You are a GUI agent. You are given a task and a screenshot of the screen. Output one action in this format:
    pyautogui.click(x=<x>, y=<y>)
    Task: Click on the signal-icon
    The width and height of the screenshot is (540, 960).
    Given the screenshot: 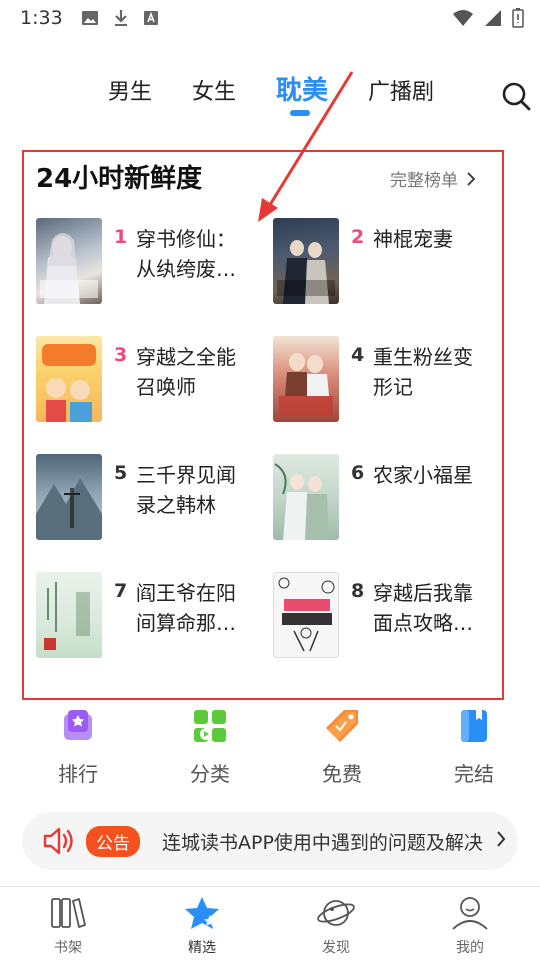 What is the action you would take?
    pyautogui.click(x=493, y=18)
    